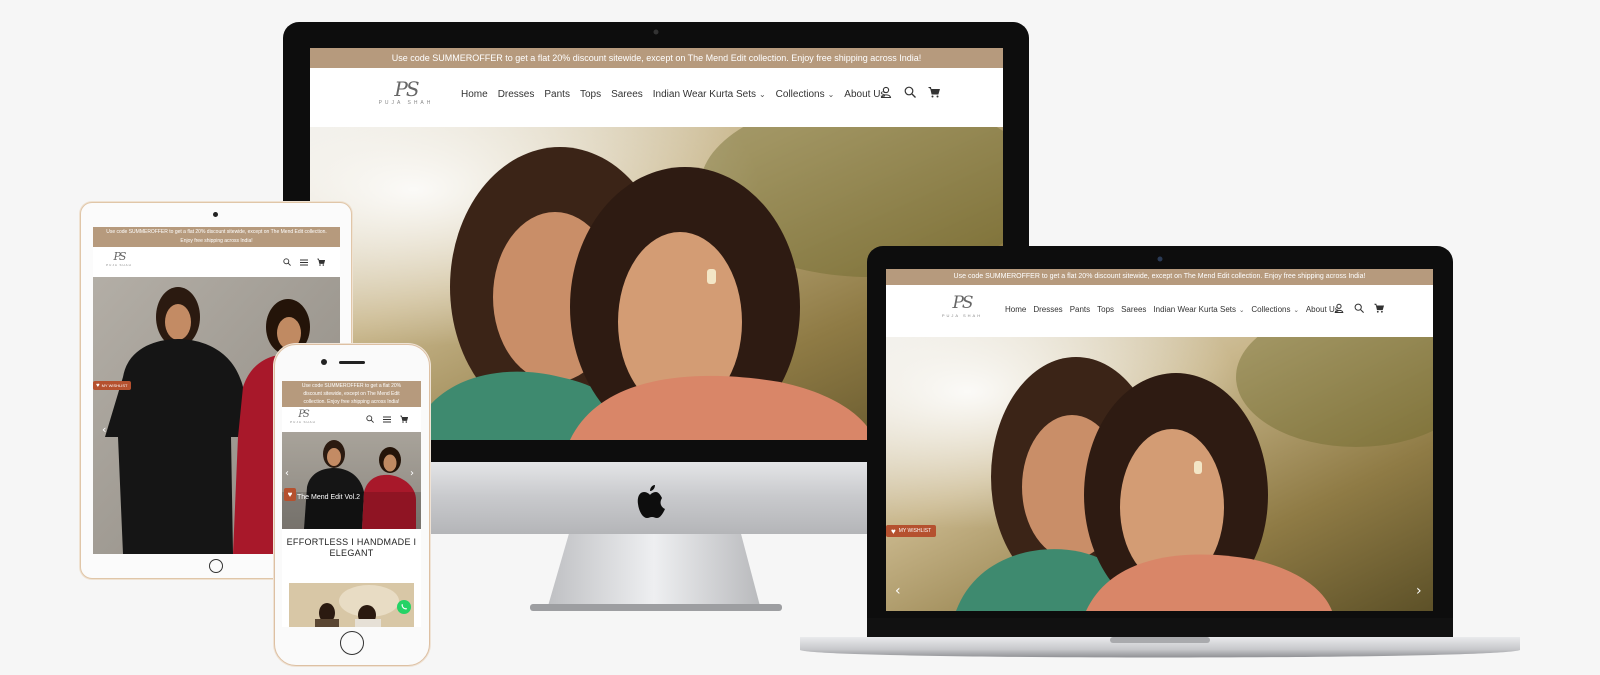 Image resolution: width=1600 pixels, height=675 pixels. I want to click on laptop-hero-photo, so click(1159, 474).